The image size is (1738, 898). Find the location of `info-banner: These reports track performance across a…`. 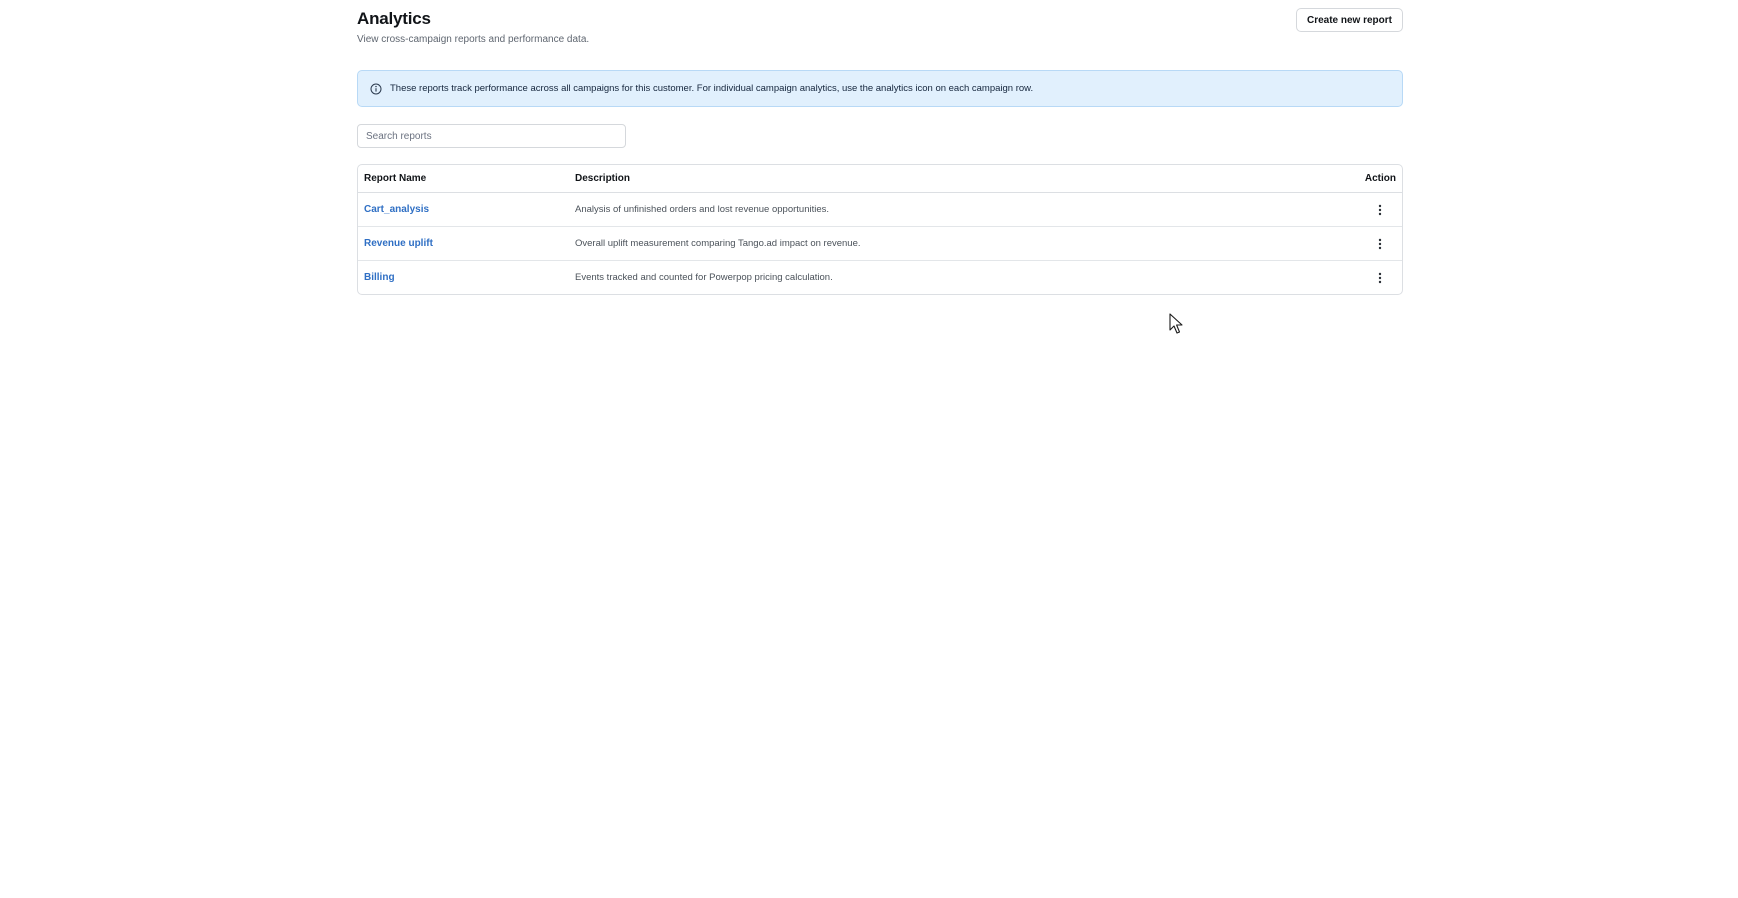

info-banner: These reports track performance across a… is located at coordinates (880, 88).